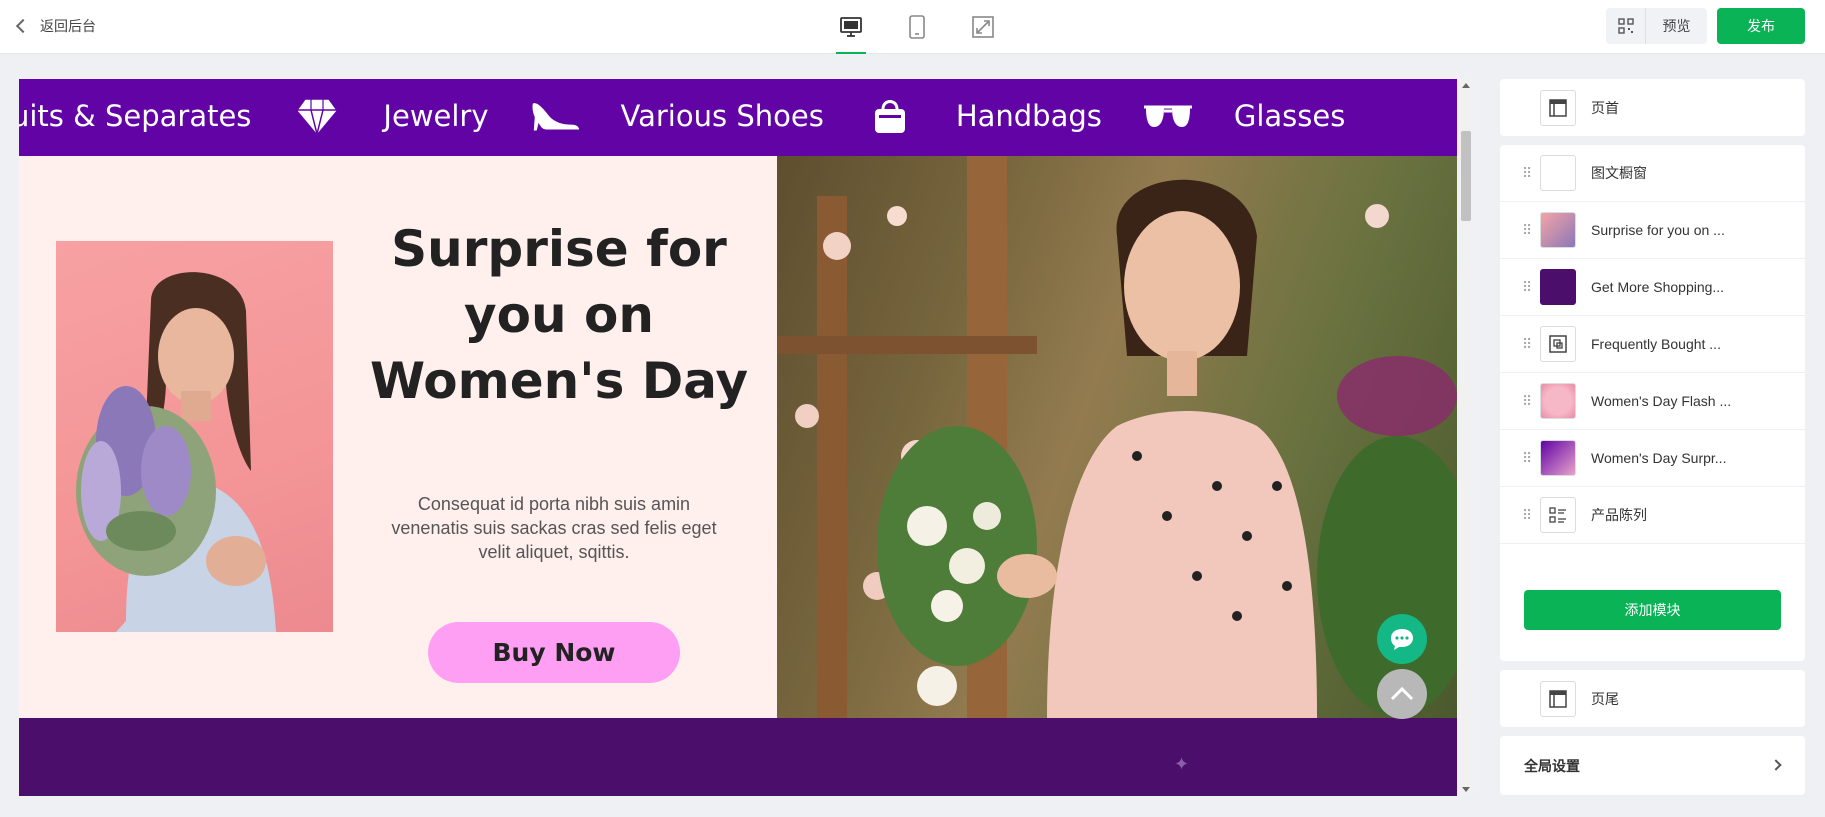  I want to click on top-toolbar: 返回后台 预览 发布, so click(912, 27).